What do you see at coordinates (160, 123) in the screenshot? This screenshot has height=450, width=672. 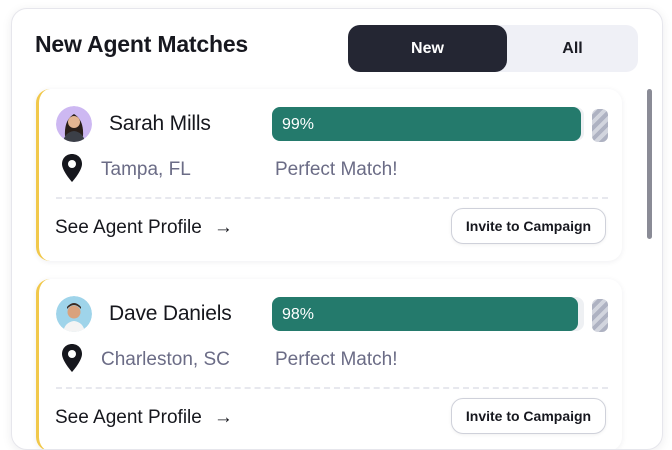 I see `agent-name: Sarah Mills` at bounding box center [160, 123].